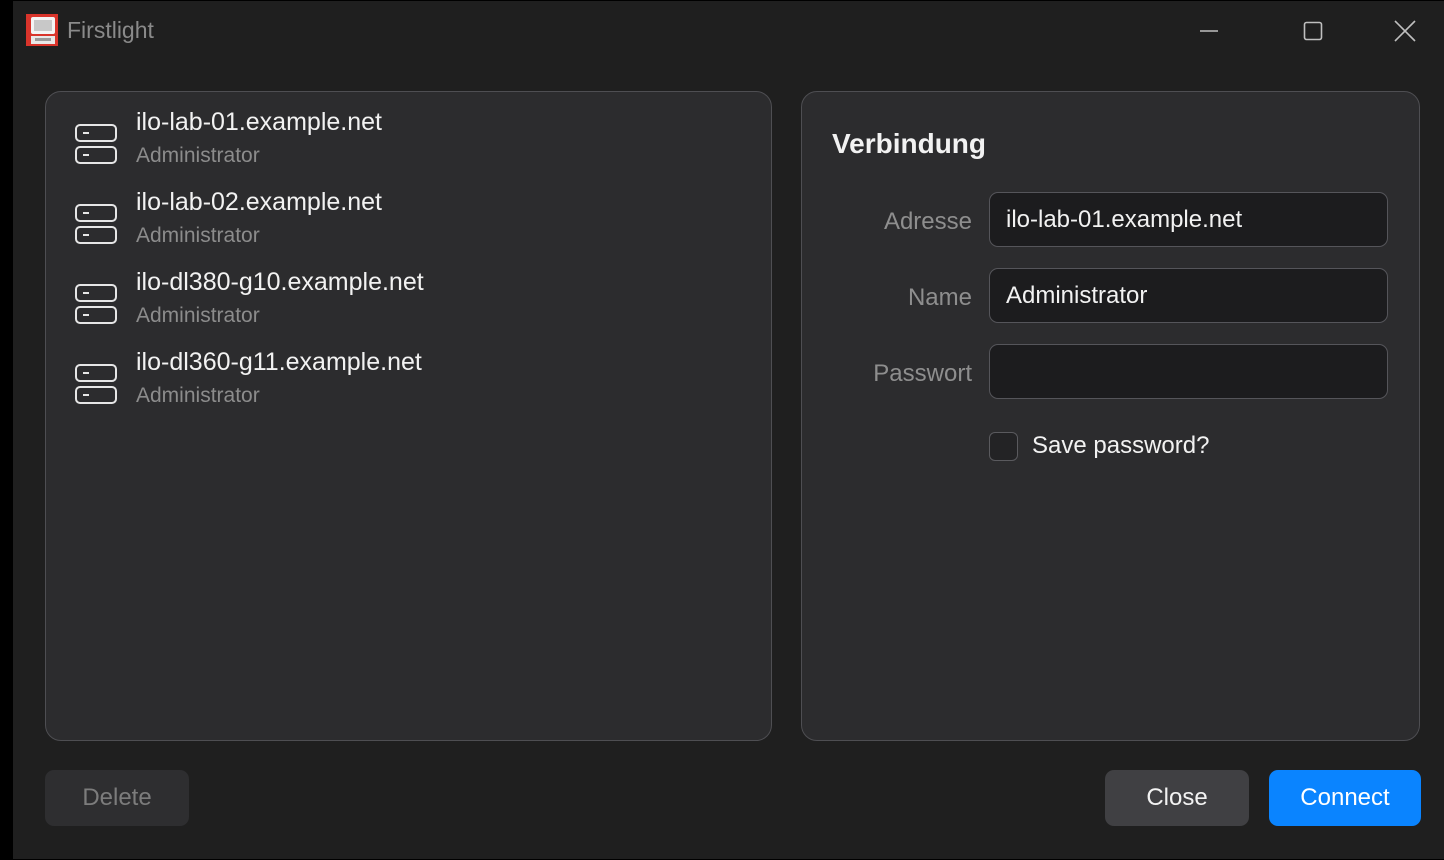 This screenshot has height=860, width=1444. Describe the element at coordinates (728, 31) in the screenshot. I see `title-bar: Firstlight` at that location.